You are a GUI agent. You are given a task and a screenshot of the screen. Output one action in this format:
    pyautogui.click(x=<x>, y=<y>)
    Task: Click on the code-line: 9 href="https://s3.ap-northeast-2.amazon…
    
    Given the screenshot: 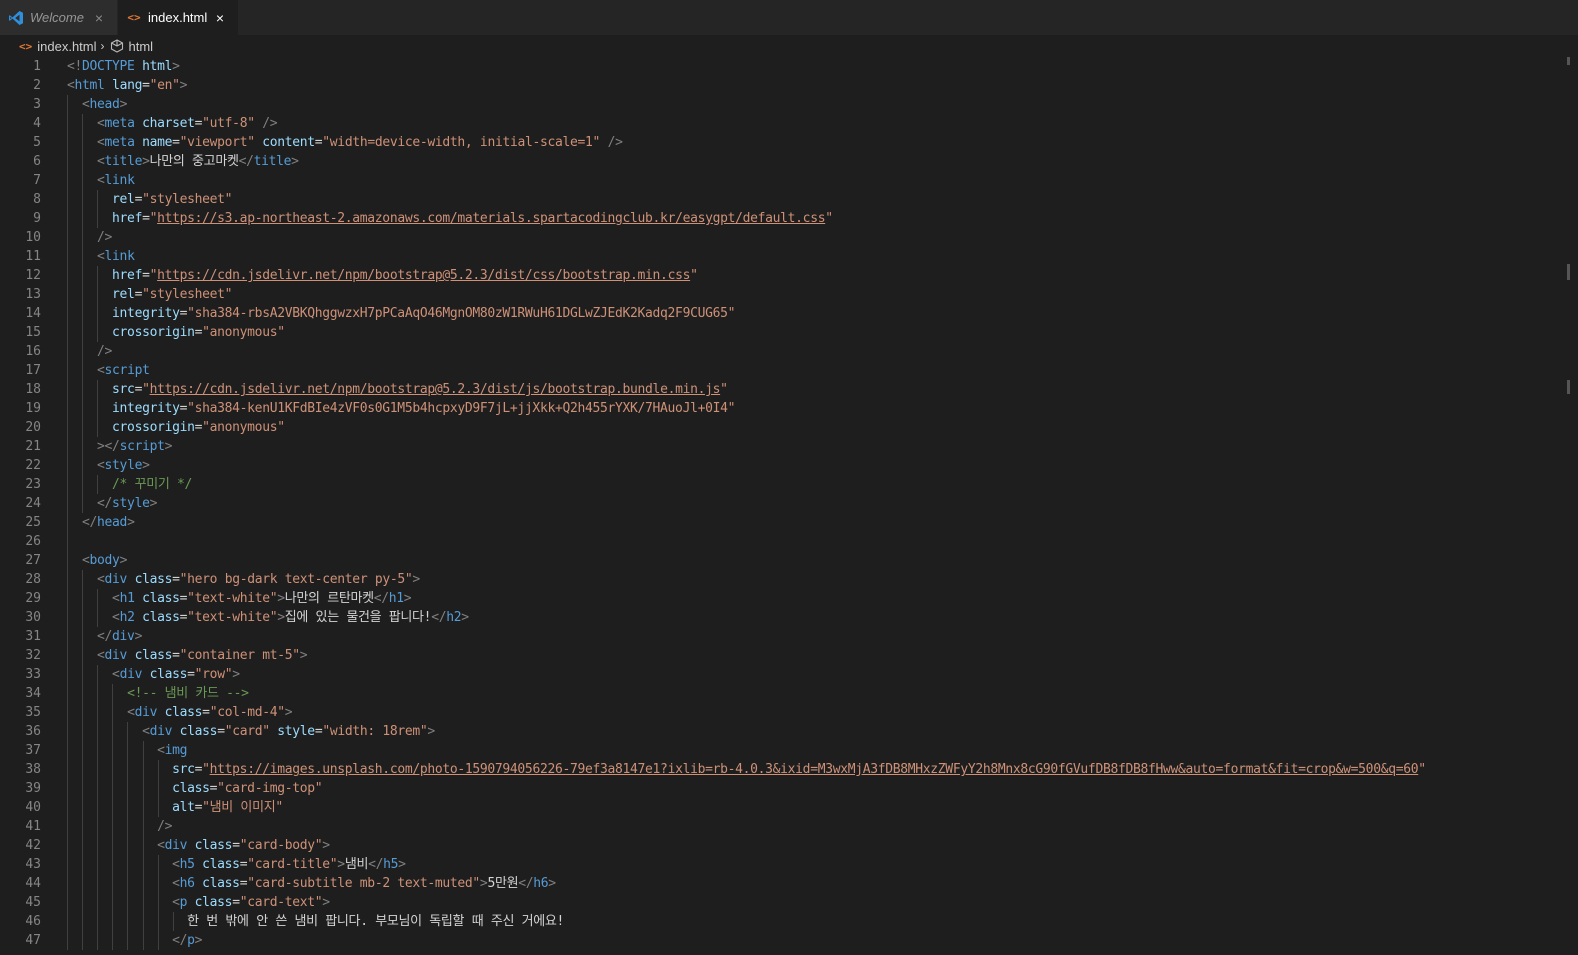 What is the action you would take?
    pyautogui.click(x=789, y=218)
    